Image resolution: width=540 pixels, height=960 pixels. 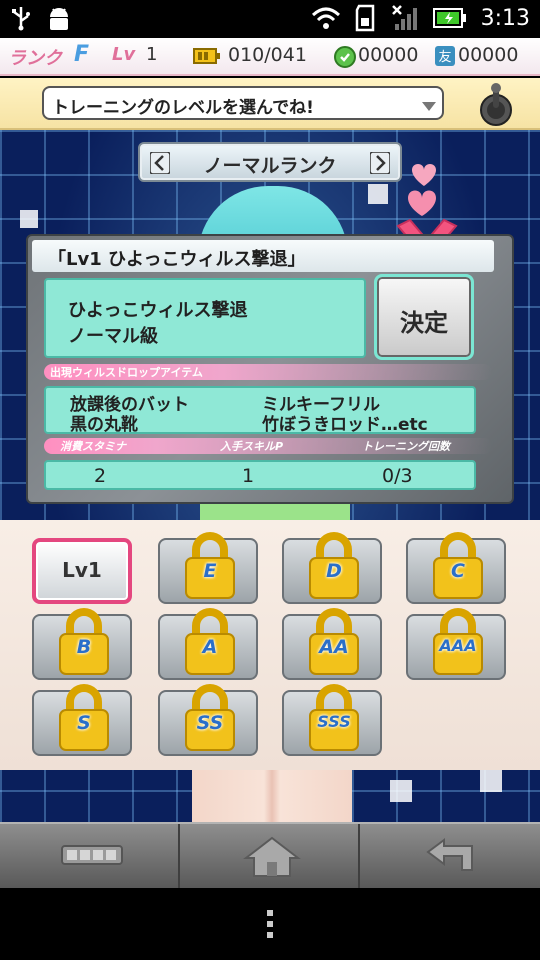 What do you see at coordinates (177, 259) in the screenshot?
I see `quest-title: 「Lv1 ひよっこウィルス撃退」` at bounding box center [177, 259].